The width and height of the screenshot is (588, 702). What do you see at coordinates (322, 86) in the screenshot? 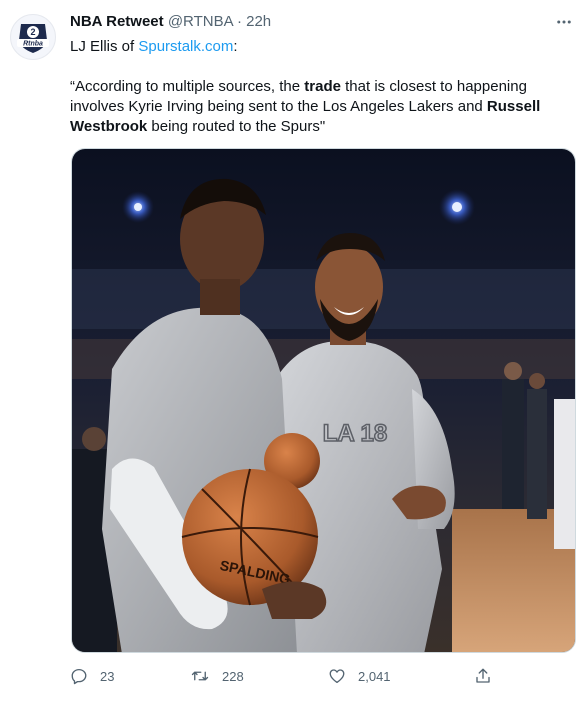
I see `quote-bold: trade` at bounding box center [322, 86].